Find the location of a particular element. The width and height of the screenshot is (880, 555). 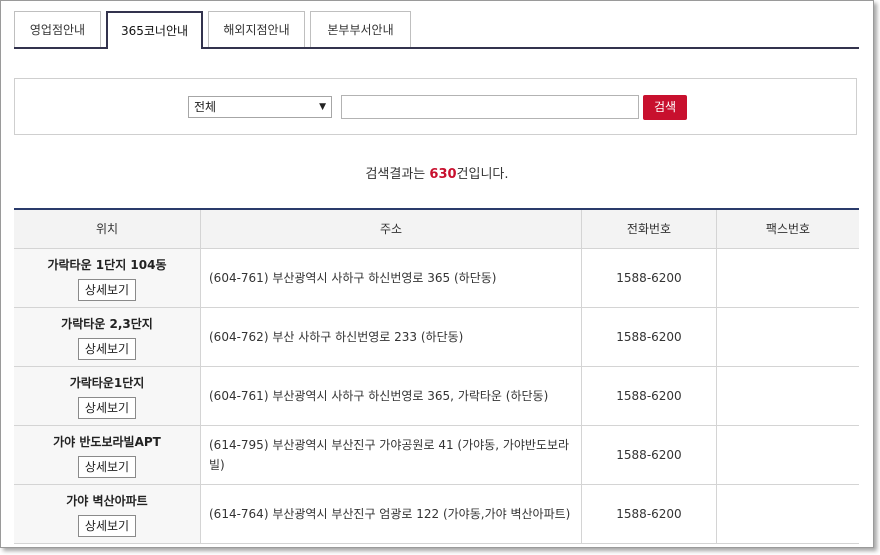

result-prefix: 검색결과는 is located at coordinates (397, 174).